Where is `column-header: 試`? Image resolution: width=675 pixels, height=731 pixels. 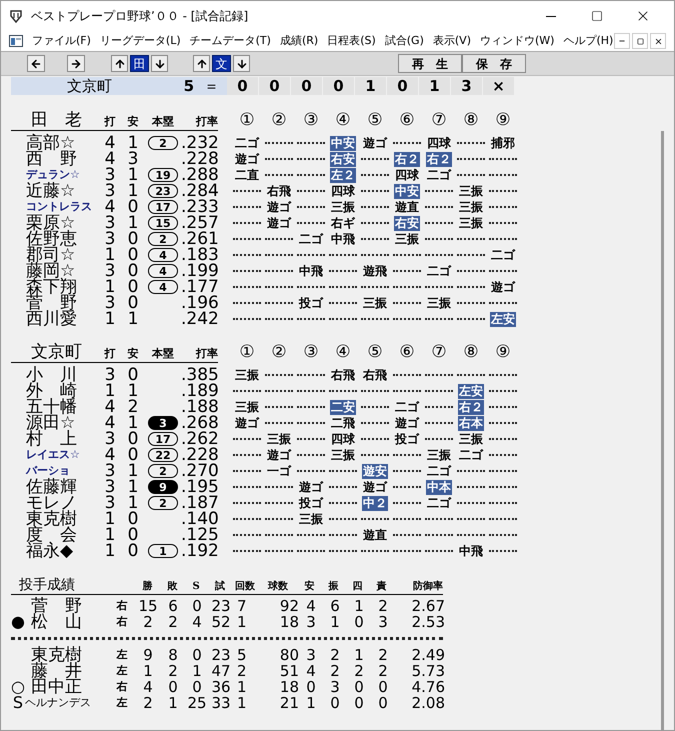
column-header: 試 is located at coordinates (220, 586).